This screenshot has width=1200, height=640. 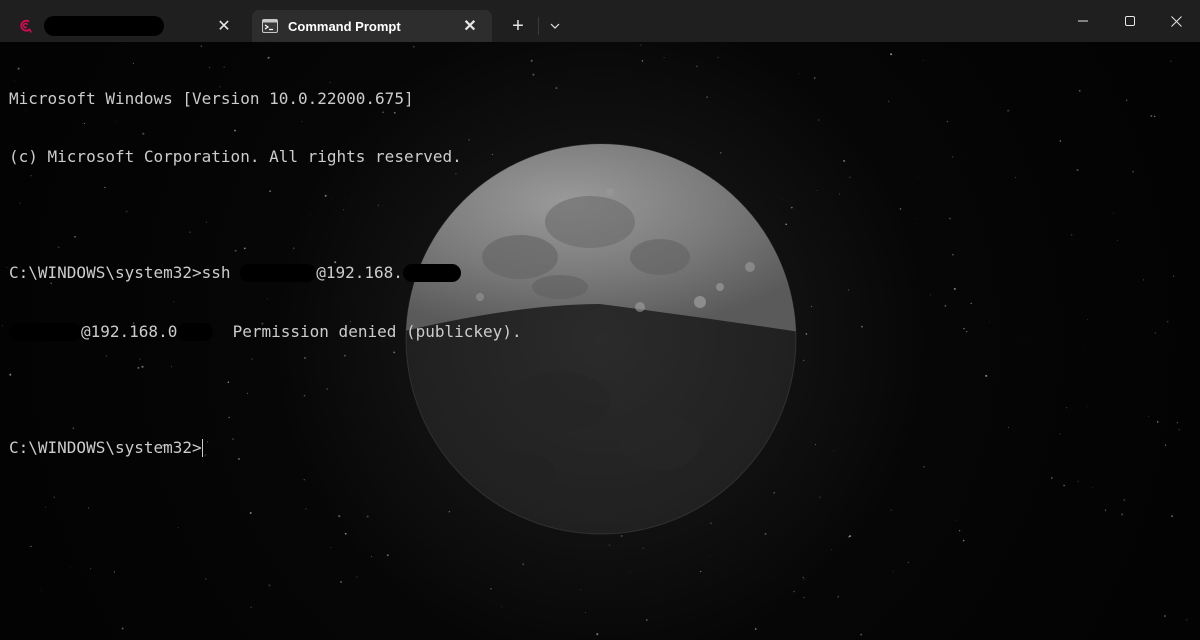 I want to click on plus-icon: +, so click(x=518, y=25).